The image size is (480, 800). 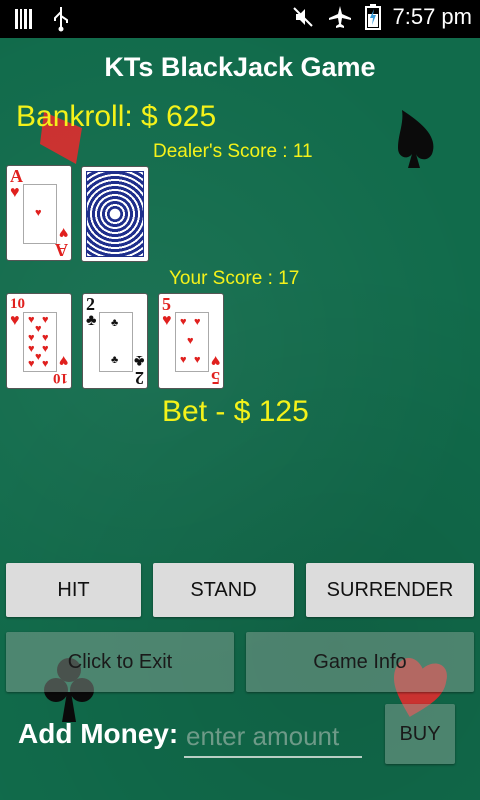 What do you see at coordinates (115, 341) in the screenshot?
I see `player-card-two-clubs: 2 ♣ ♣ ♣ ♣ 2` at bounding box center [115, 341].